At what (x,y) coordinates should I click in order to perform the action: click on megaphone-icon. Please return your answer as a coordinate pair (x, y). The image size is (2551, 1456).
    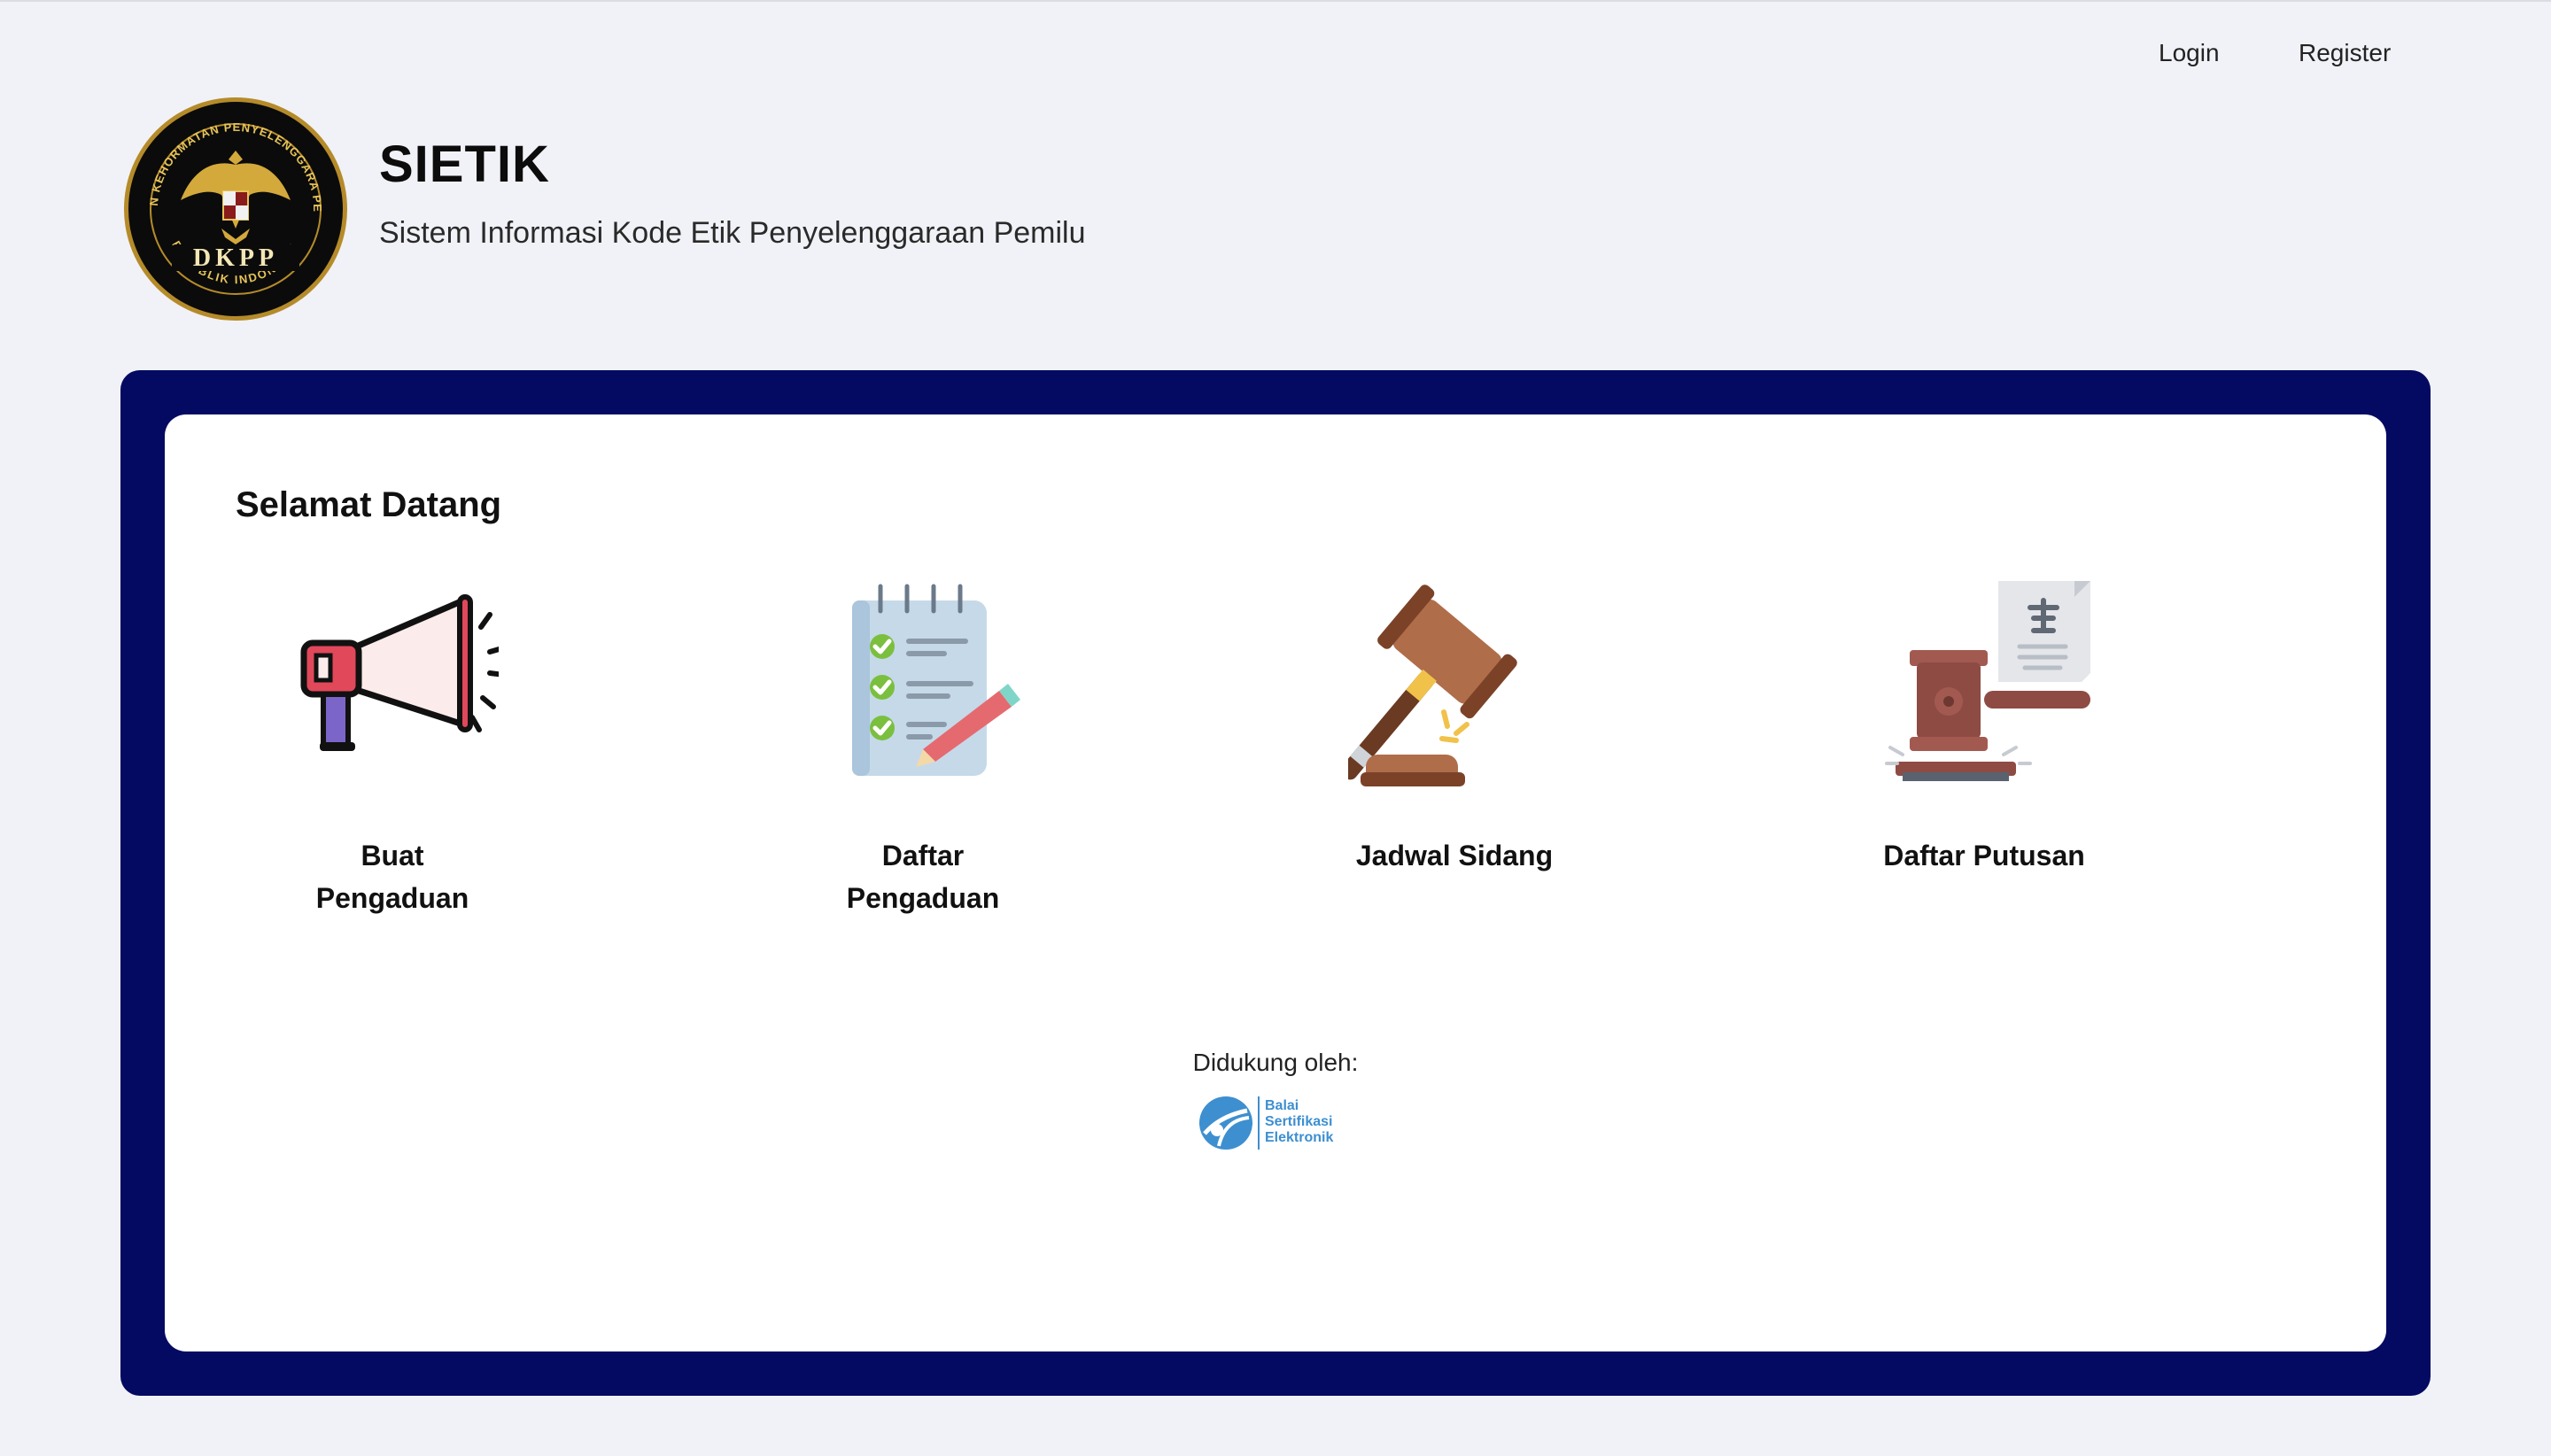
    Looking at the image, I should click on (399, 672).